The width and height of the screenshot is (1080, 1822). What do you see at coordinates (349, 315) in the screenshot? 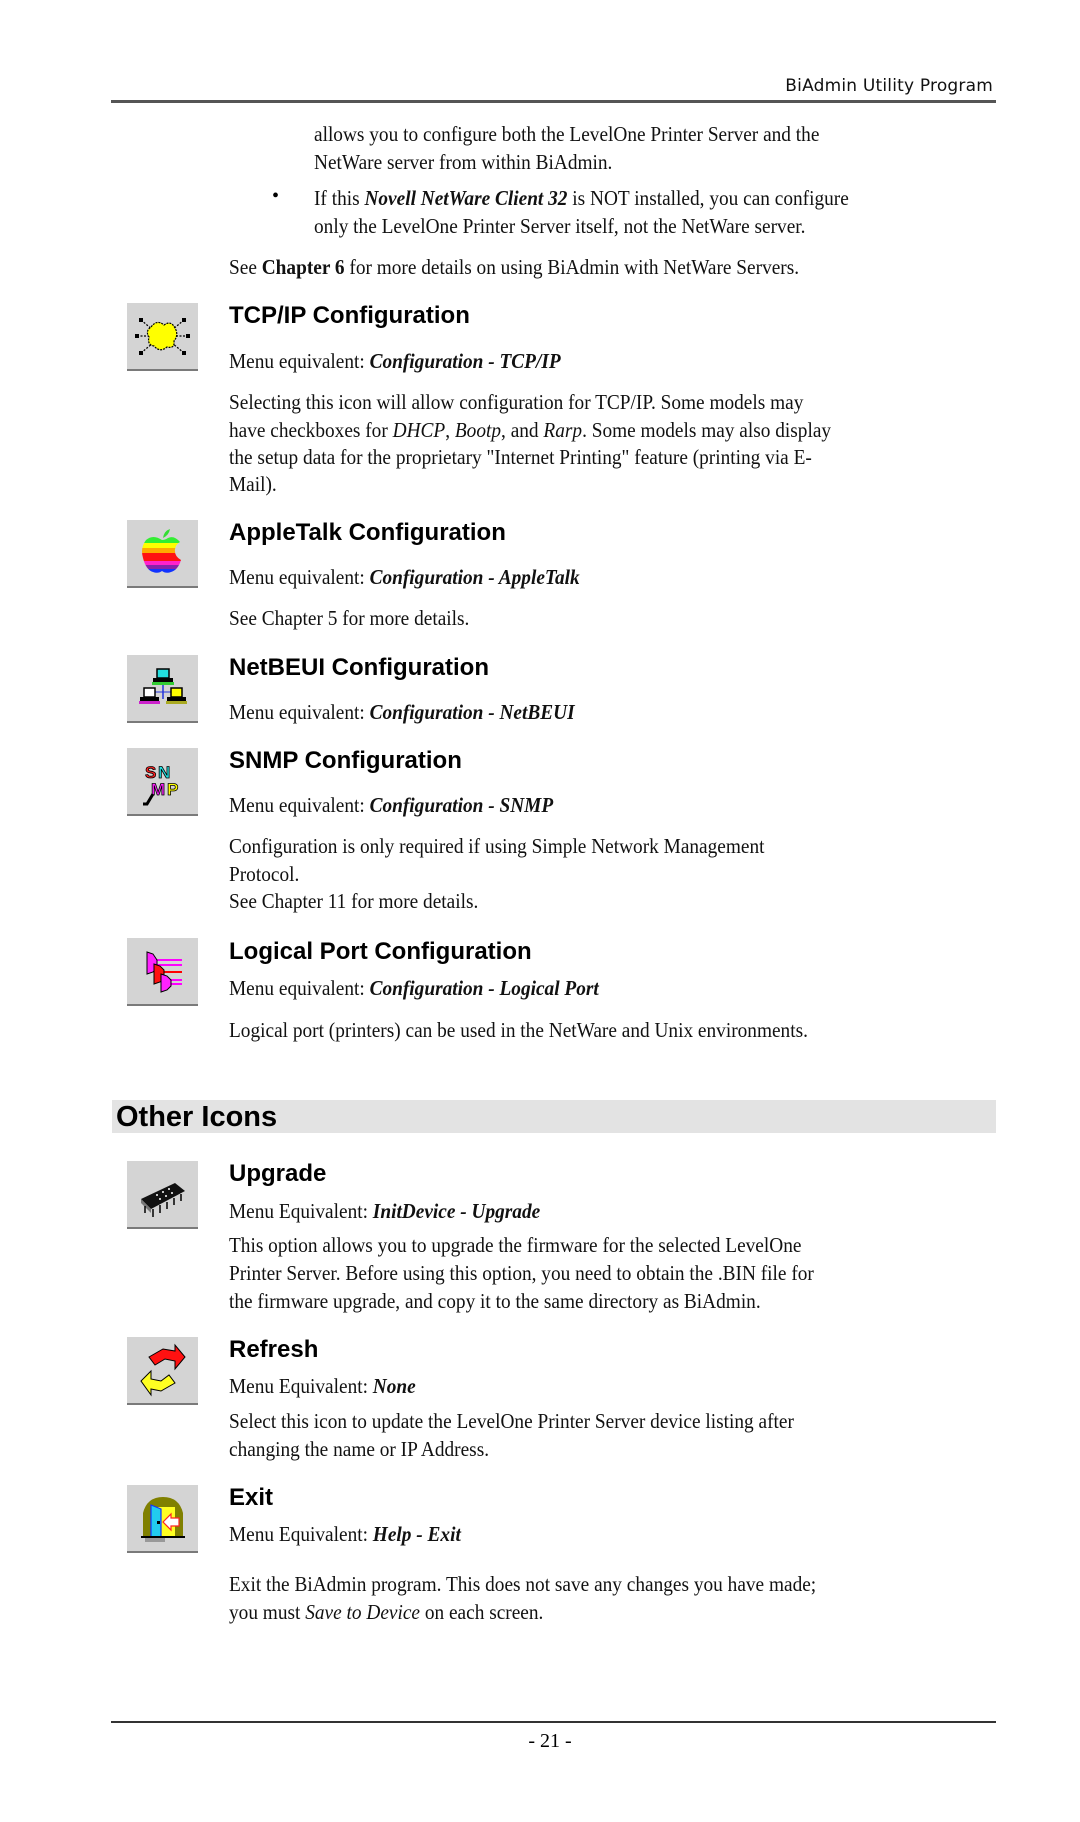
I see `tcpip-heading: TCP/IP Configuration` at bounding box center [349, 315].